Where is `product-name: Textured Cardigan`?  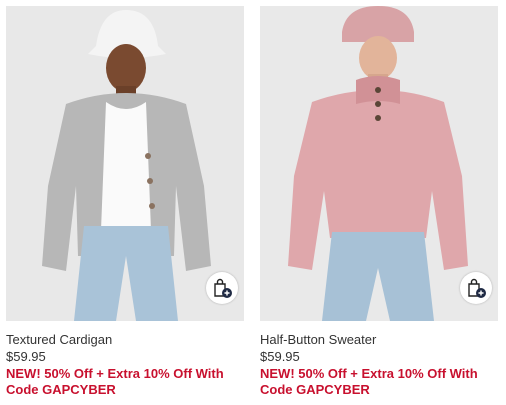
product-name: Textured Cardigan is located at coordinates (125, 340).